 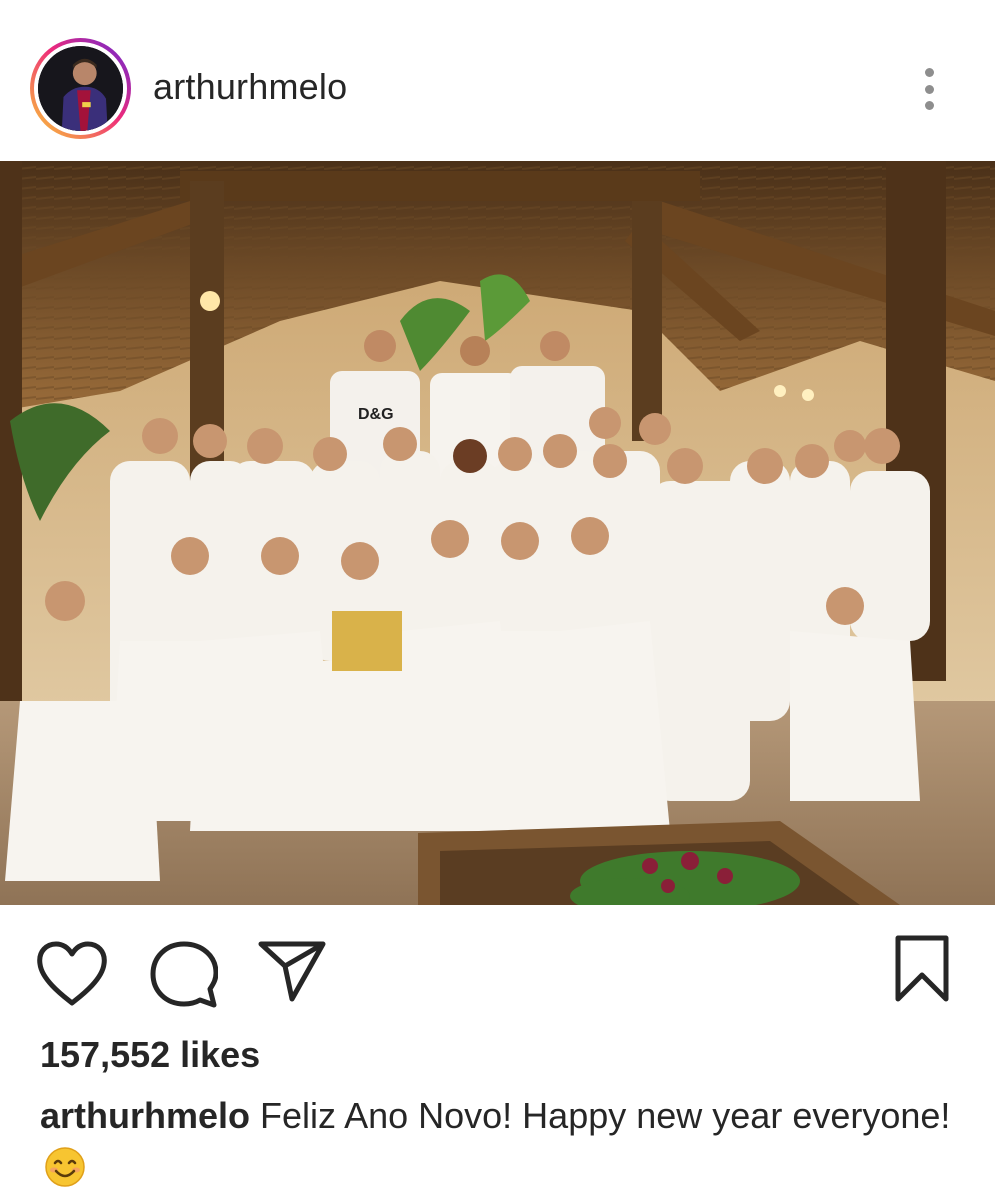 I want to click on bookmark-icon, so click(x=922, y=969).